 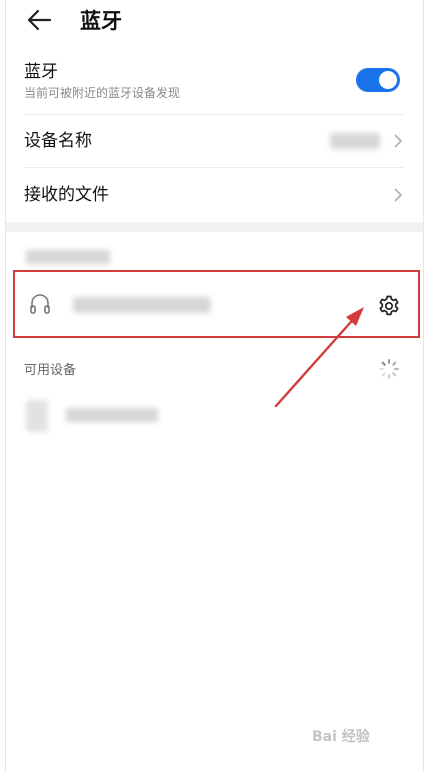 I want to click on gear-icon, so click(x=389, y=306).